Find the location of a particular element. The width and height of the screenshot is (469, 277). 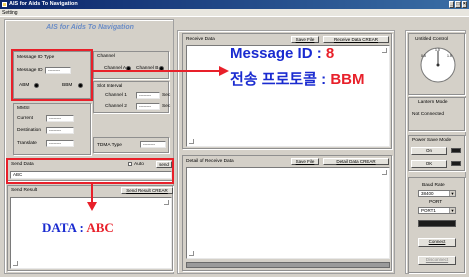

translate-label: Translate is located at coordinates (27, 143).